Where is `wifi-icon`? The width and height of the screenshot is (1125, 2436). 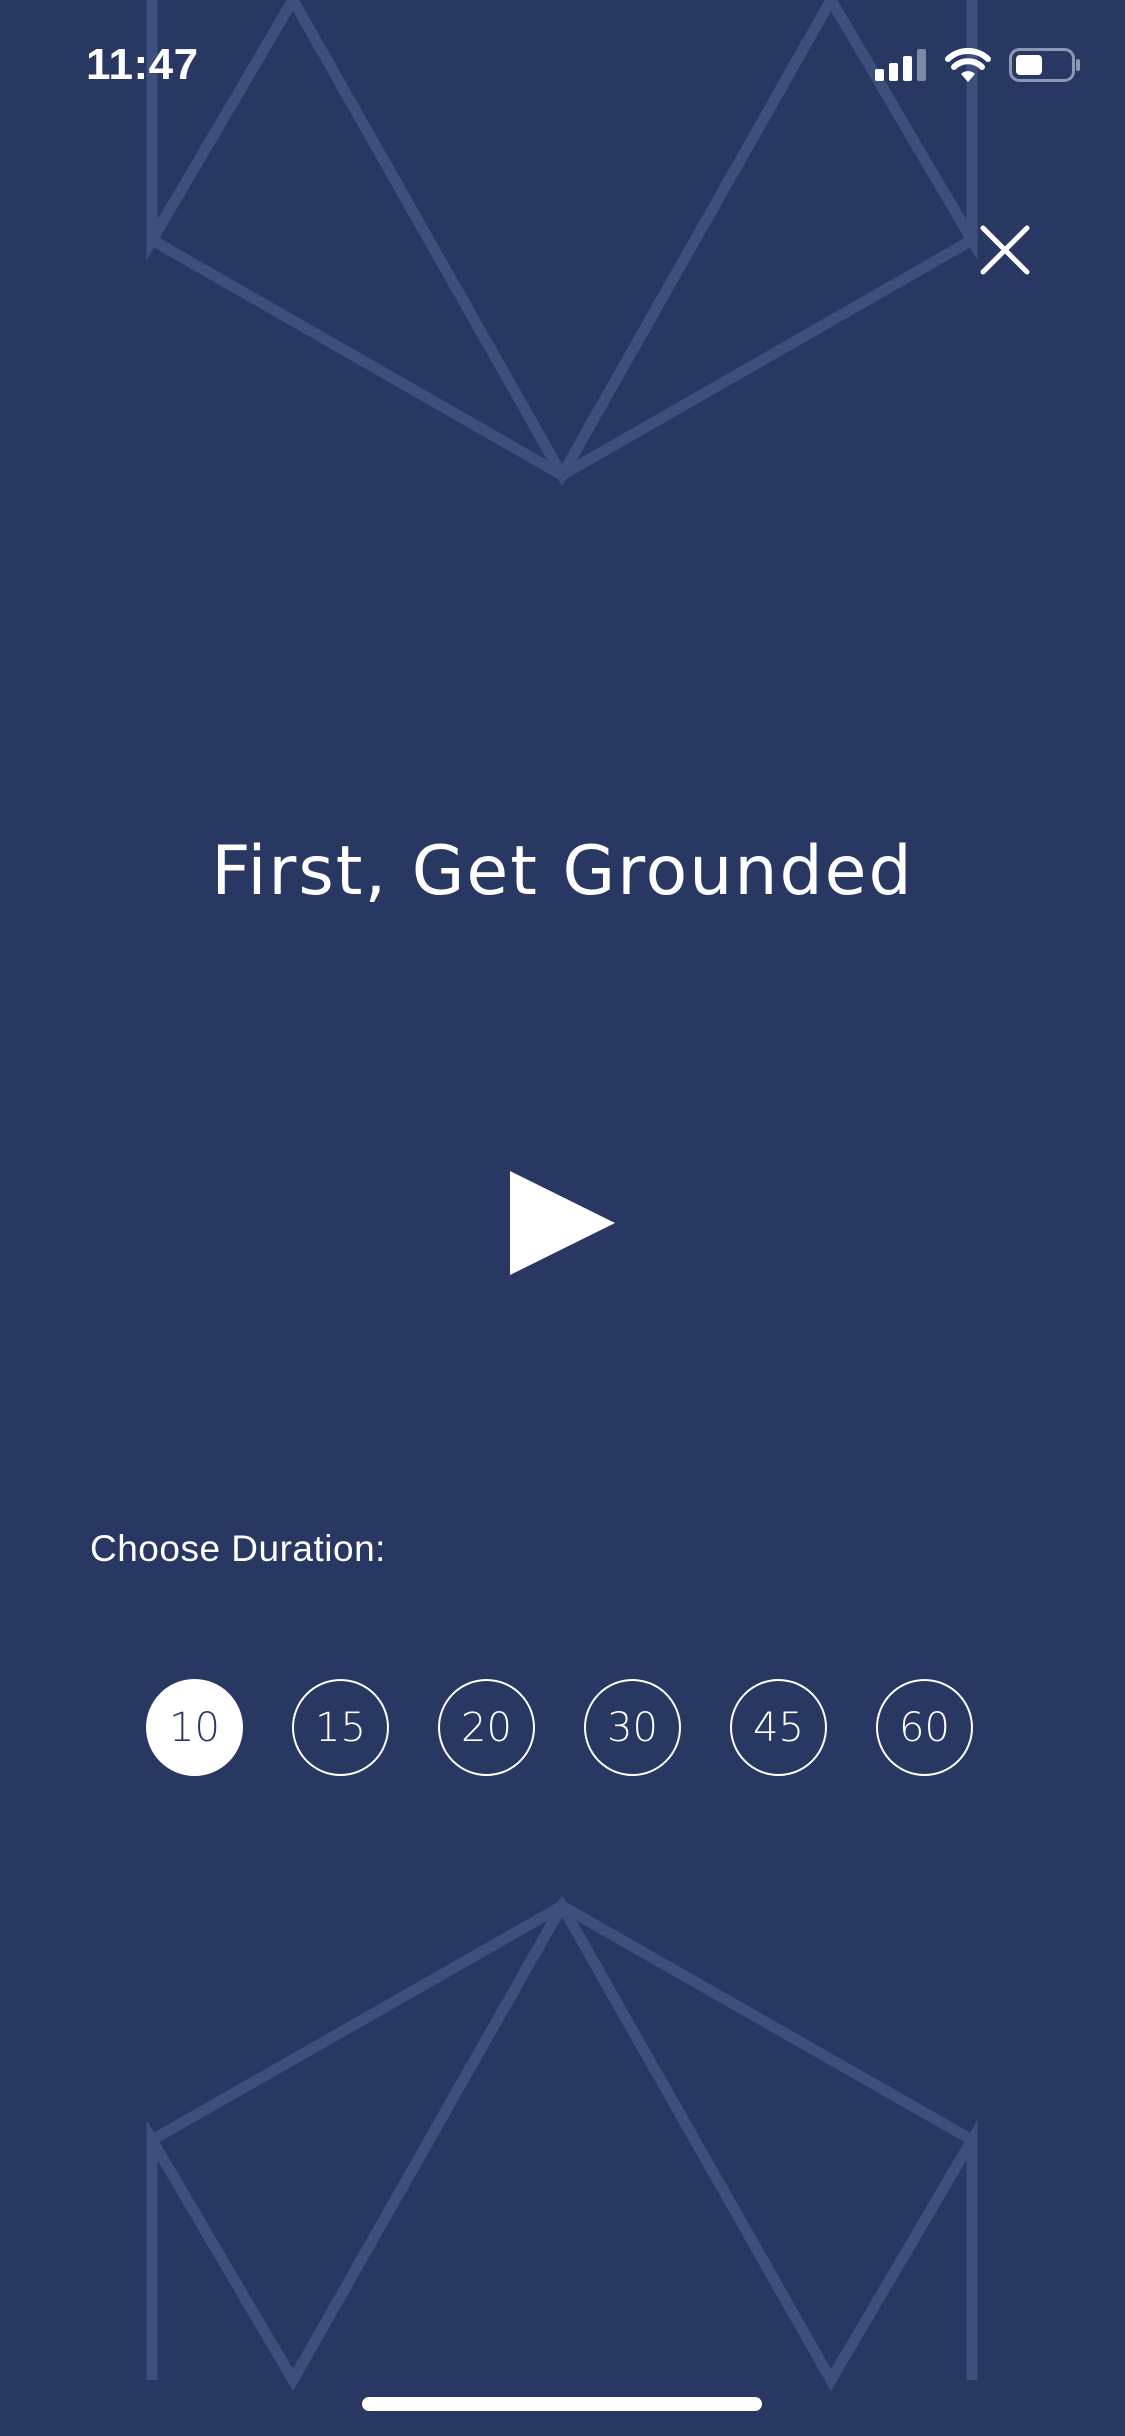 wifi-icon is located at coordinates (968, 65).